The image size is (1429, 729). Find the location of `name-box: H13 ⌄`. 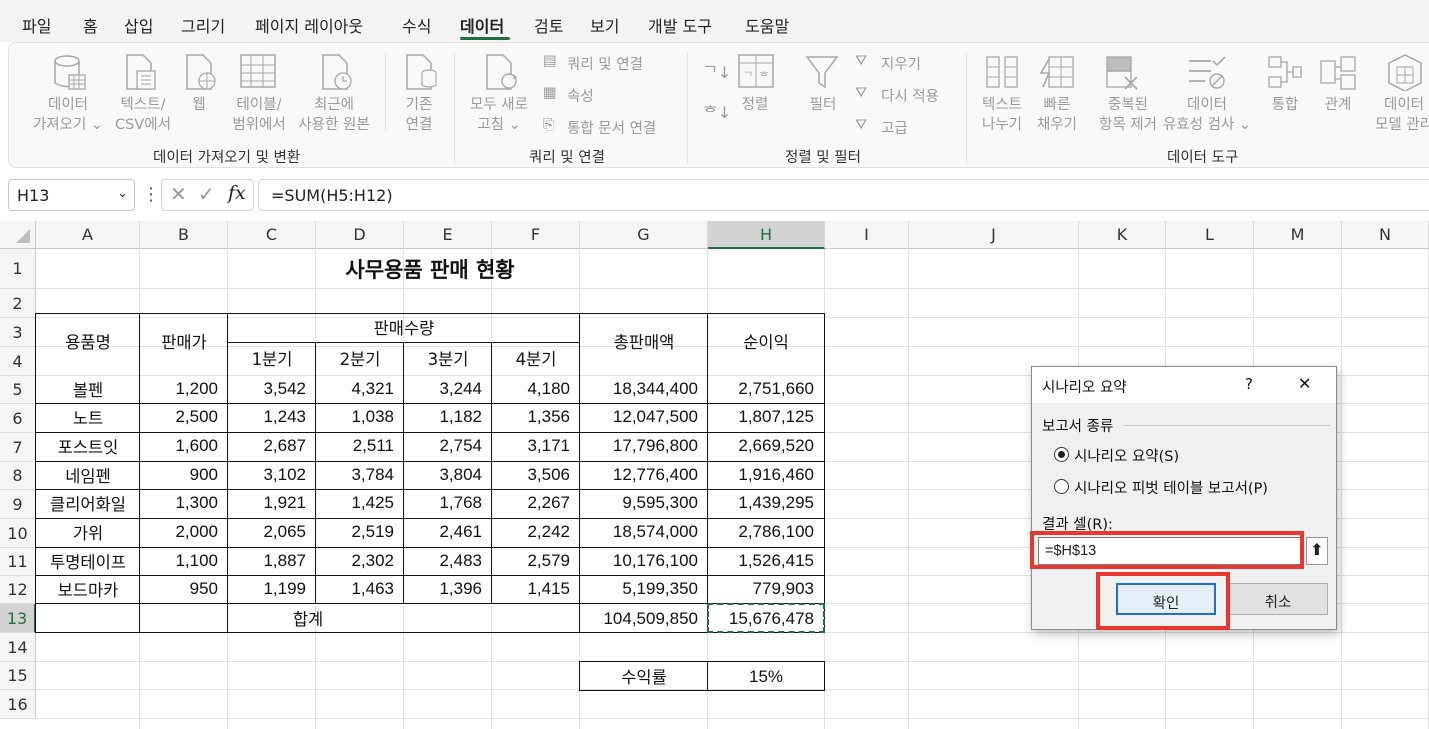

name-box: H13 ⌄ is located at coordinates (71, 195).